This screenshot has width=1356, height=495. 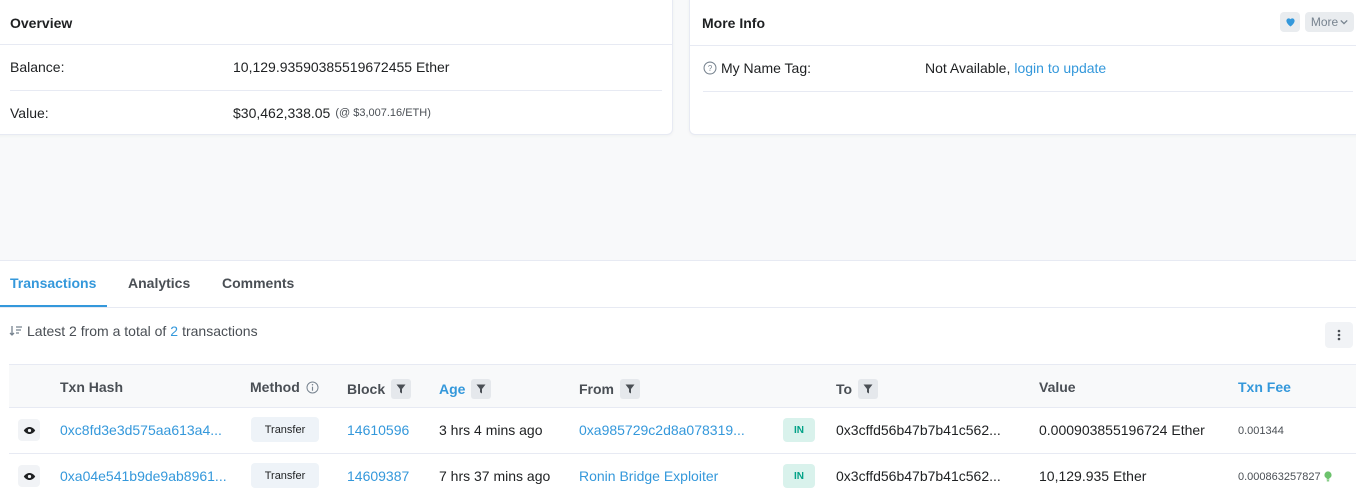 What do you see at coordinates (678, 307) in the screenshot?
I see `tab-divider` at bounding box center [678, 307].